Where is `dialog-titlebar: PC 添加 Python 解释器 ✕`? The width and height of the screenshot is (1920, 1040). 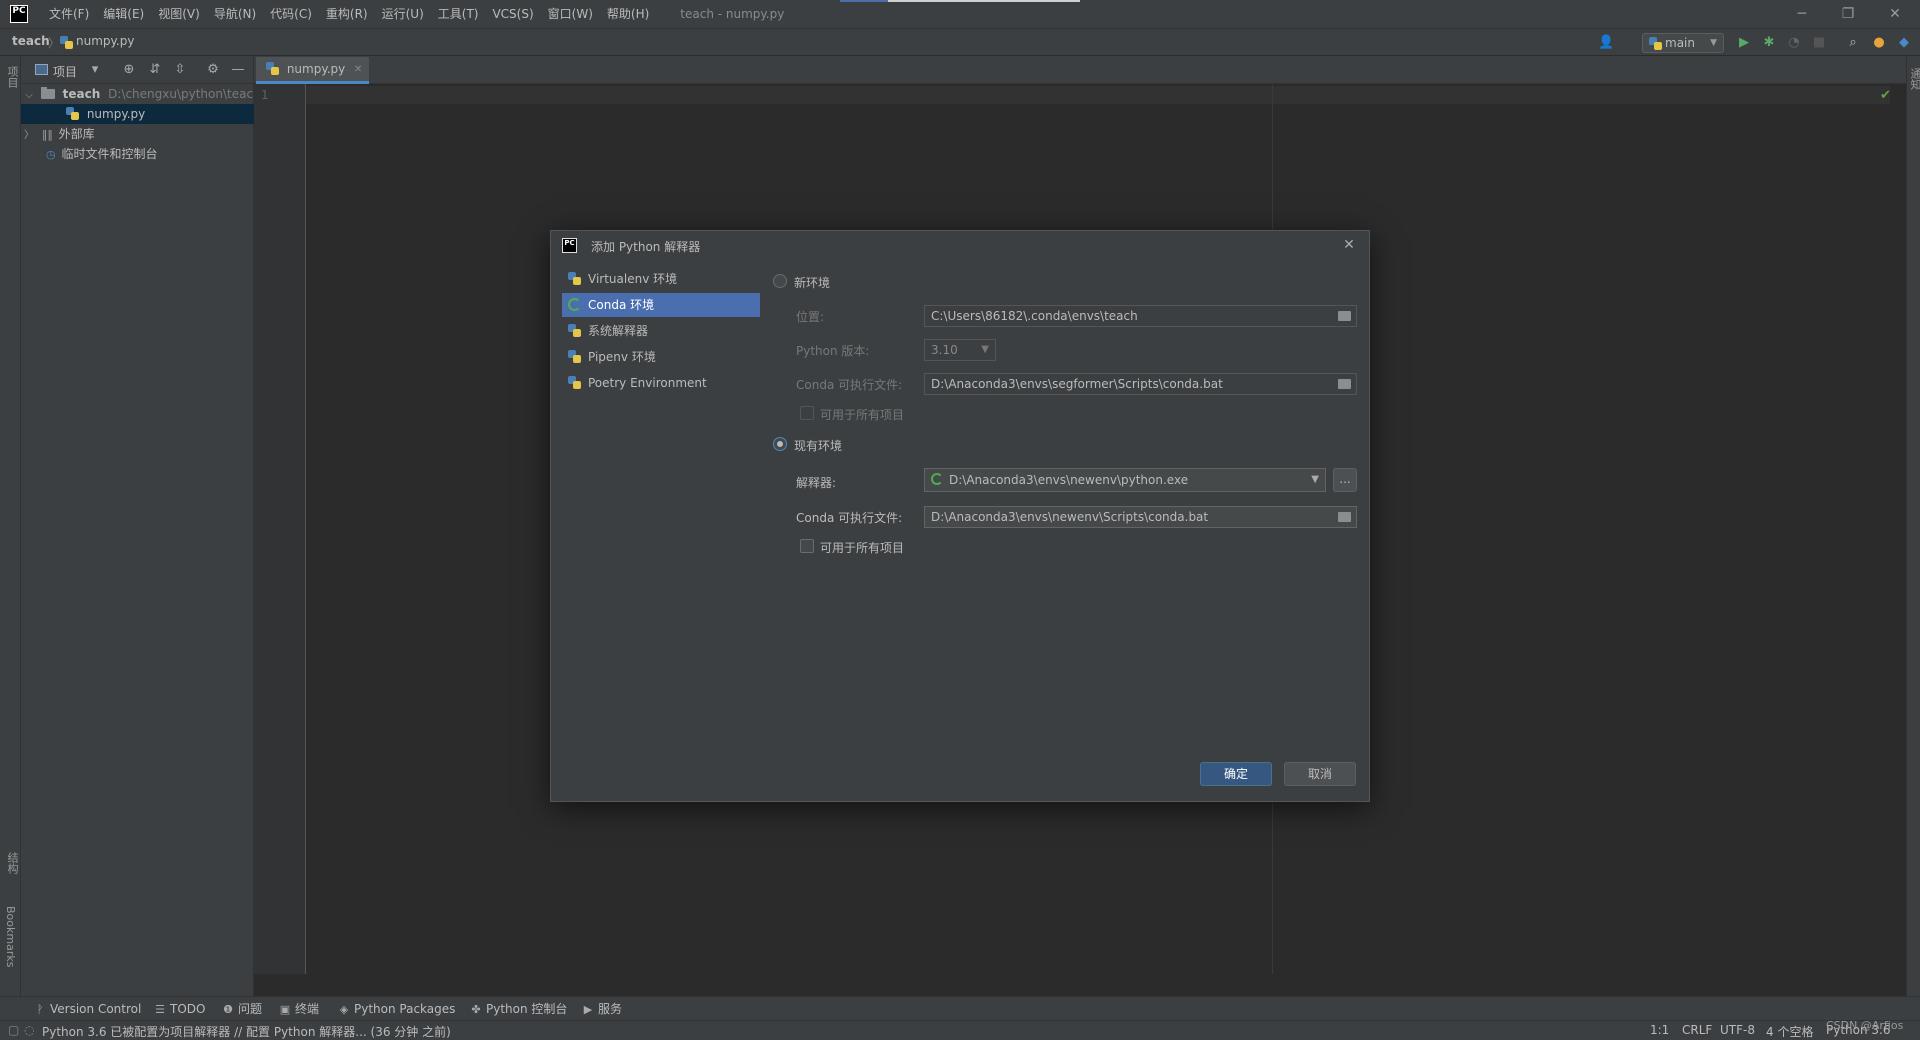
dialog-titlebar: PC 添加 Python 解释器 ✕ is located at coordinates (960, 246).